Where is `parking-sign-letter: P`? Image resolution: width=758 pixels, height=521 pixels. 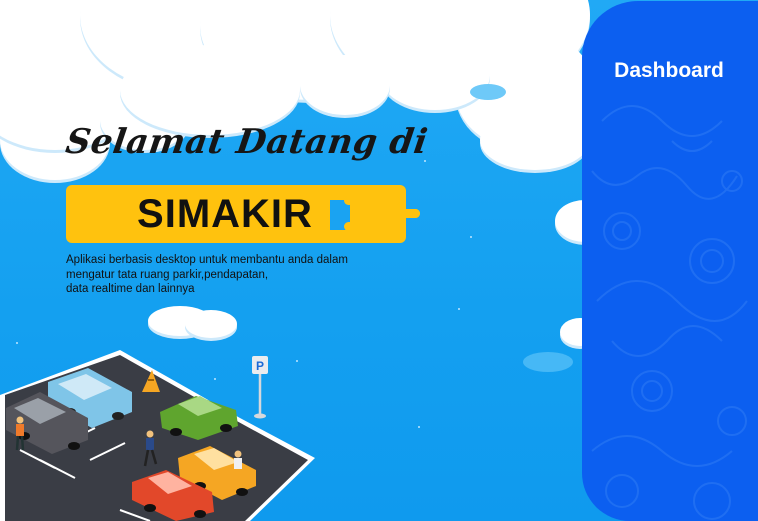 parking-sign-letter: P is located at coordinates (260, 366).